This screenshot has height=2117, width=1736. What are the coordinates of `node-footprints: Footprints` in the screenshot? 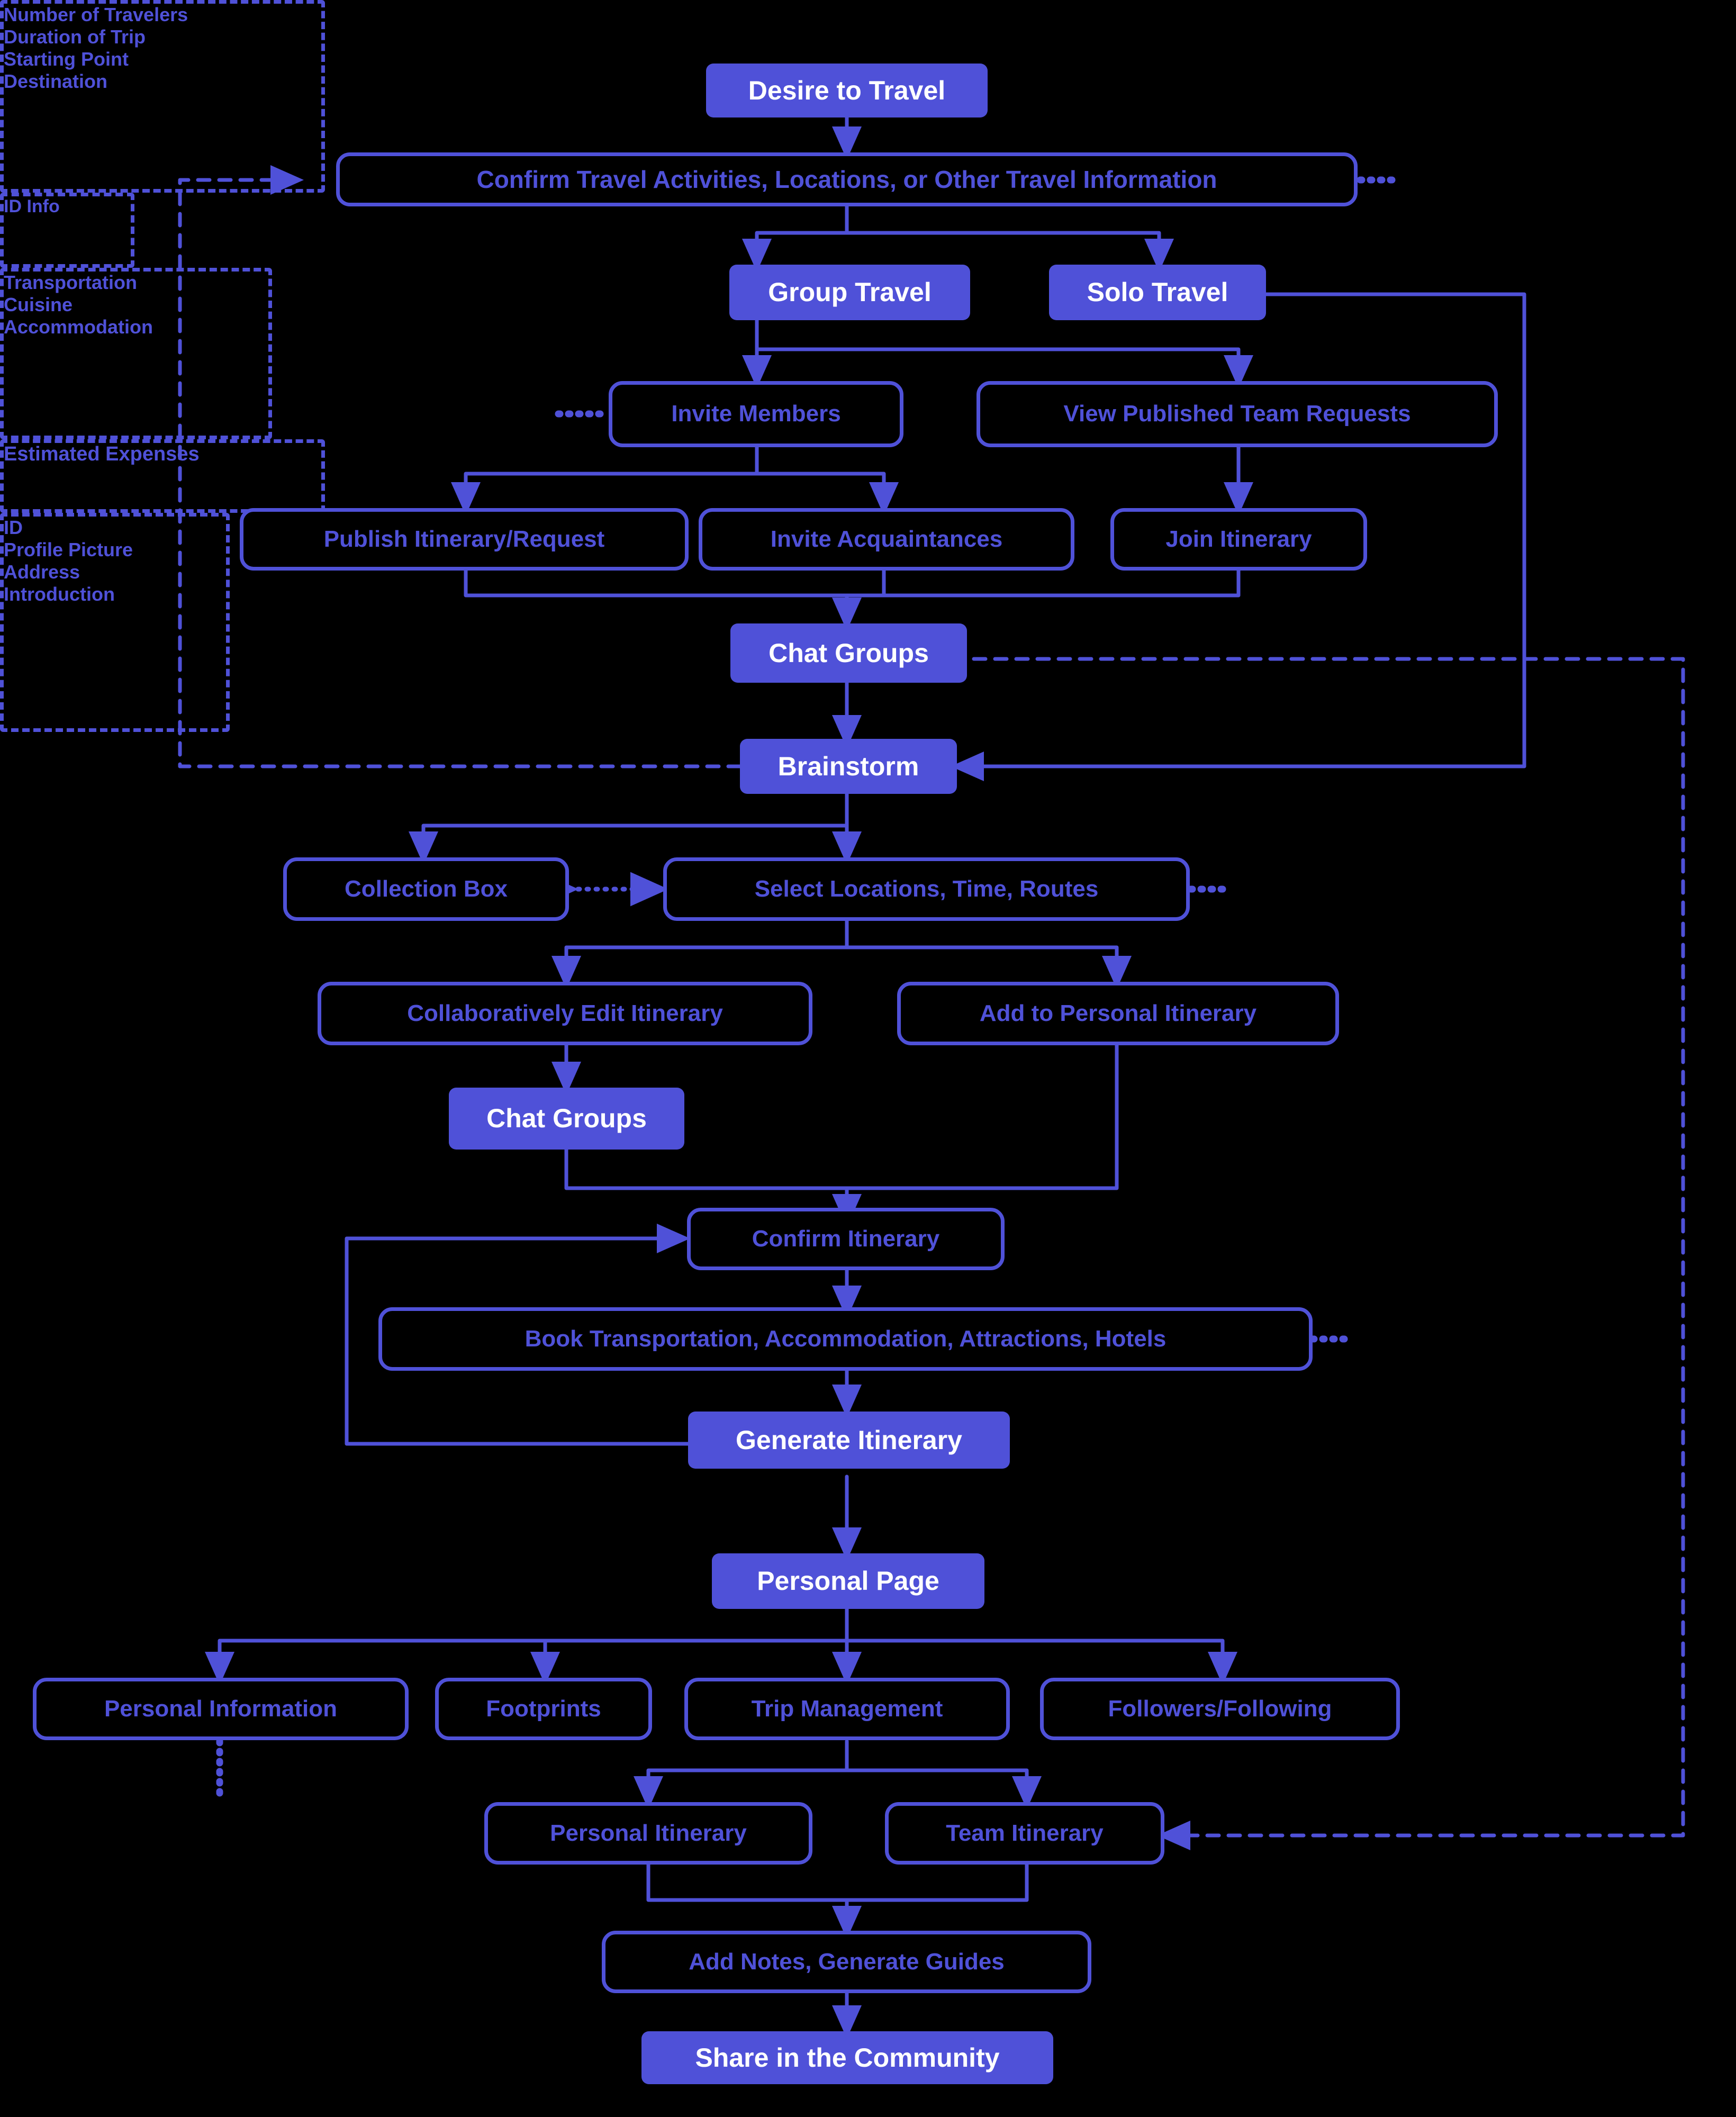 It's located at (543, 1709).